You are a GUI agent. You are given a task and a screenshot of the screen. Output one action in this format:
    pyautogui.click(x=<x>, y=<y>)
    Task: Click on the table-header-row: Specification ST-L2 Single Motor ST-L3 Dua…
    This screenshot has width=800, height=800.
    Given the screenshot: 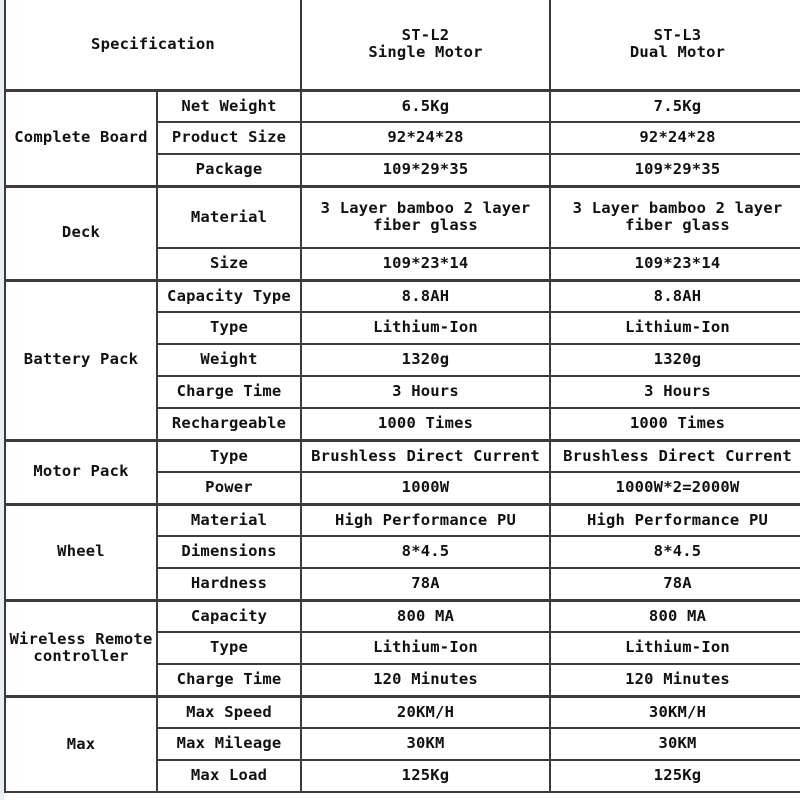 What is the action you would take?
    pyautogui.click(x=402, y=46)
    